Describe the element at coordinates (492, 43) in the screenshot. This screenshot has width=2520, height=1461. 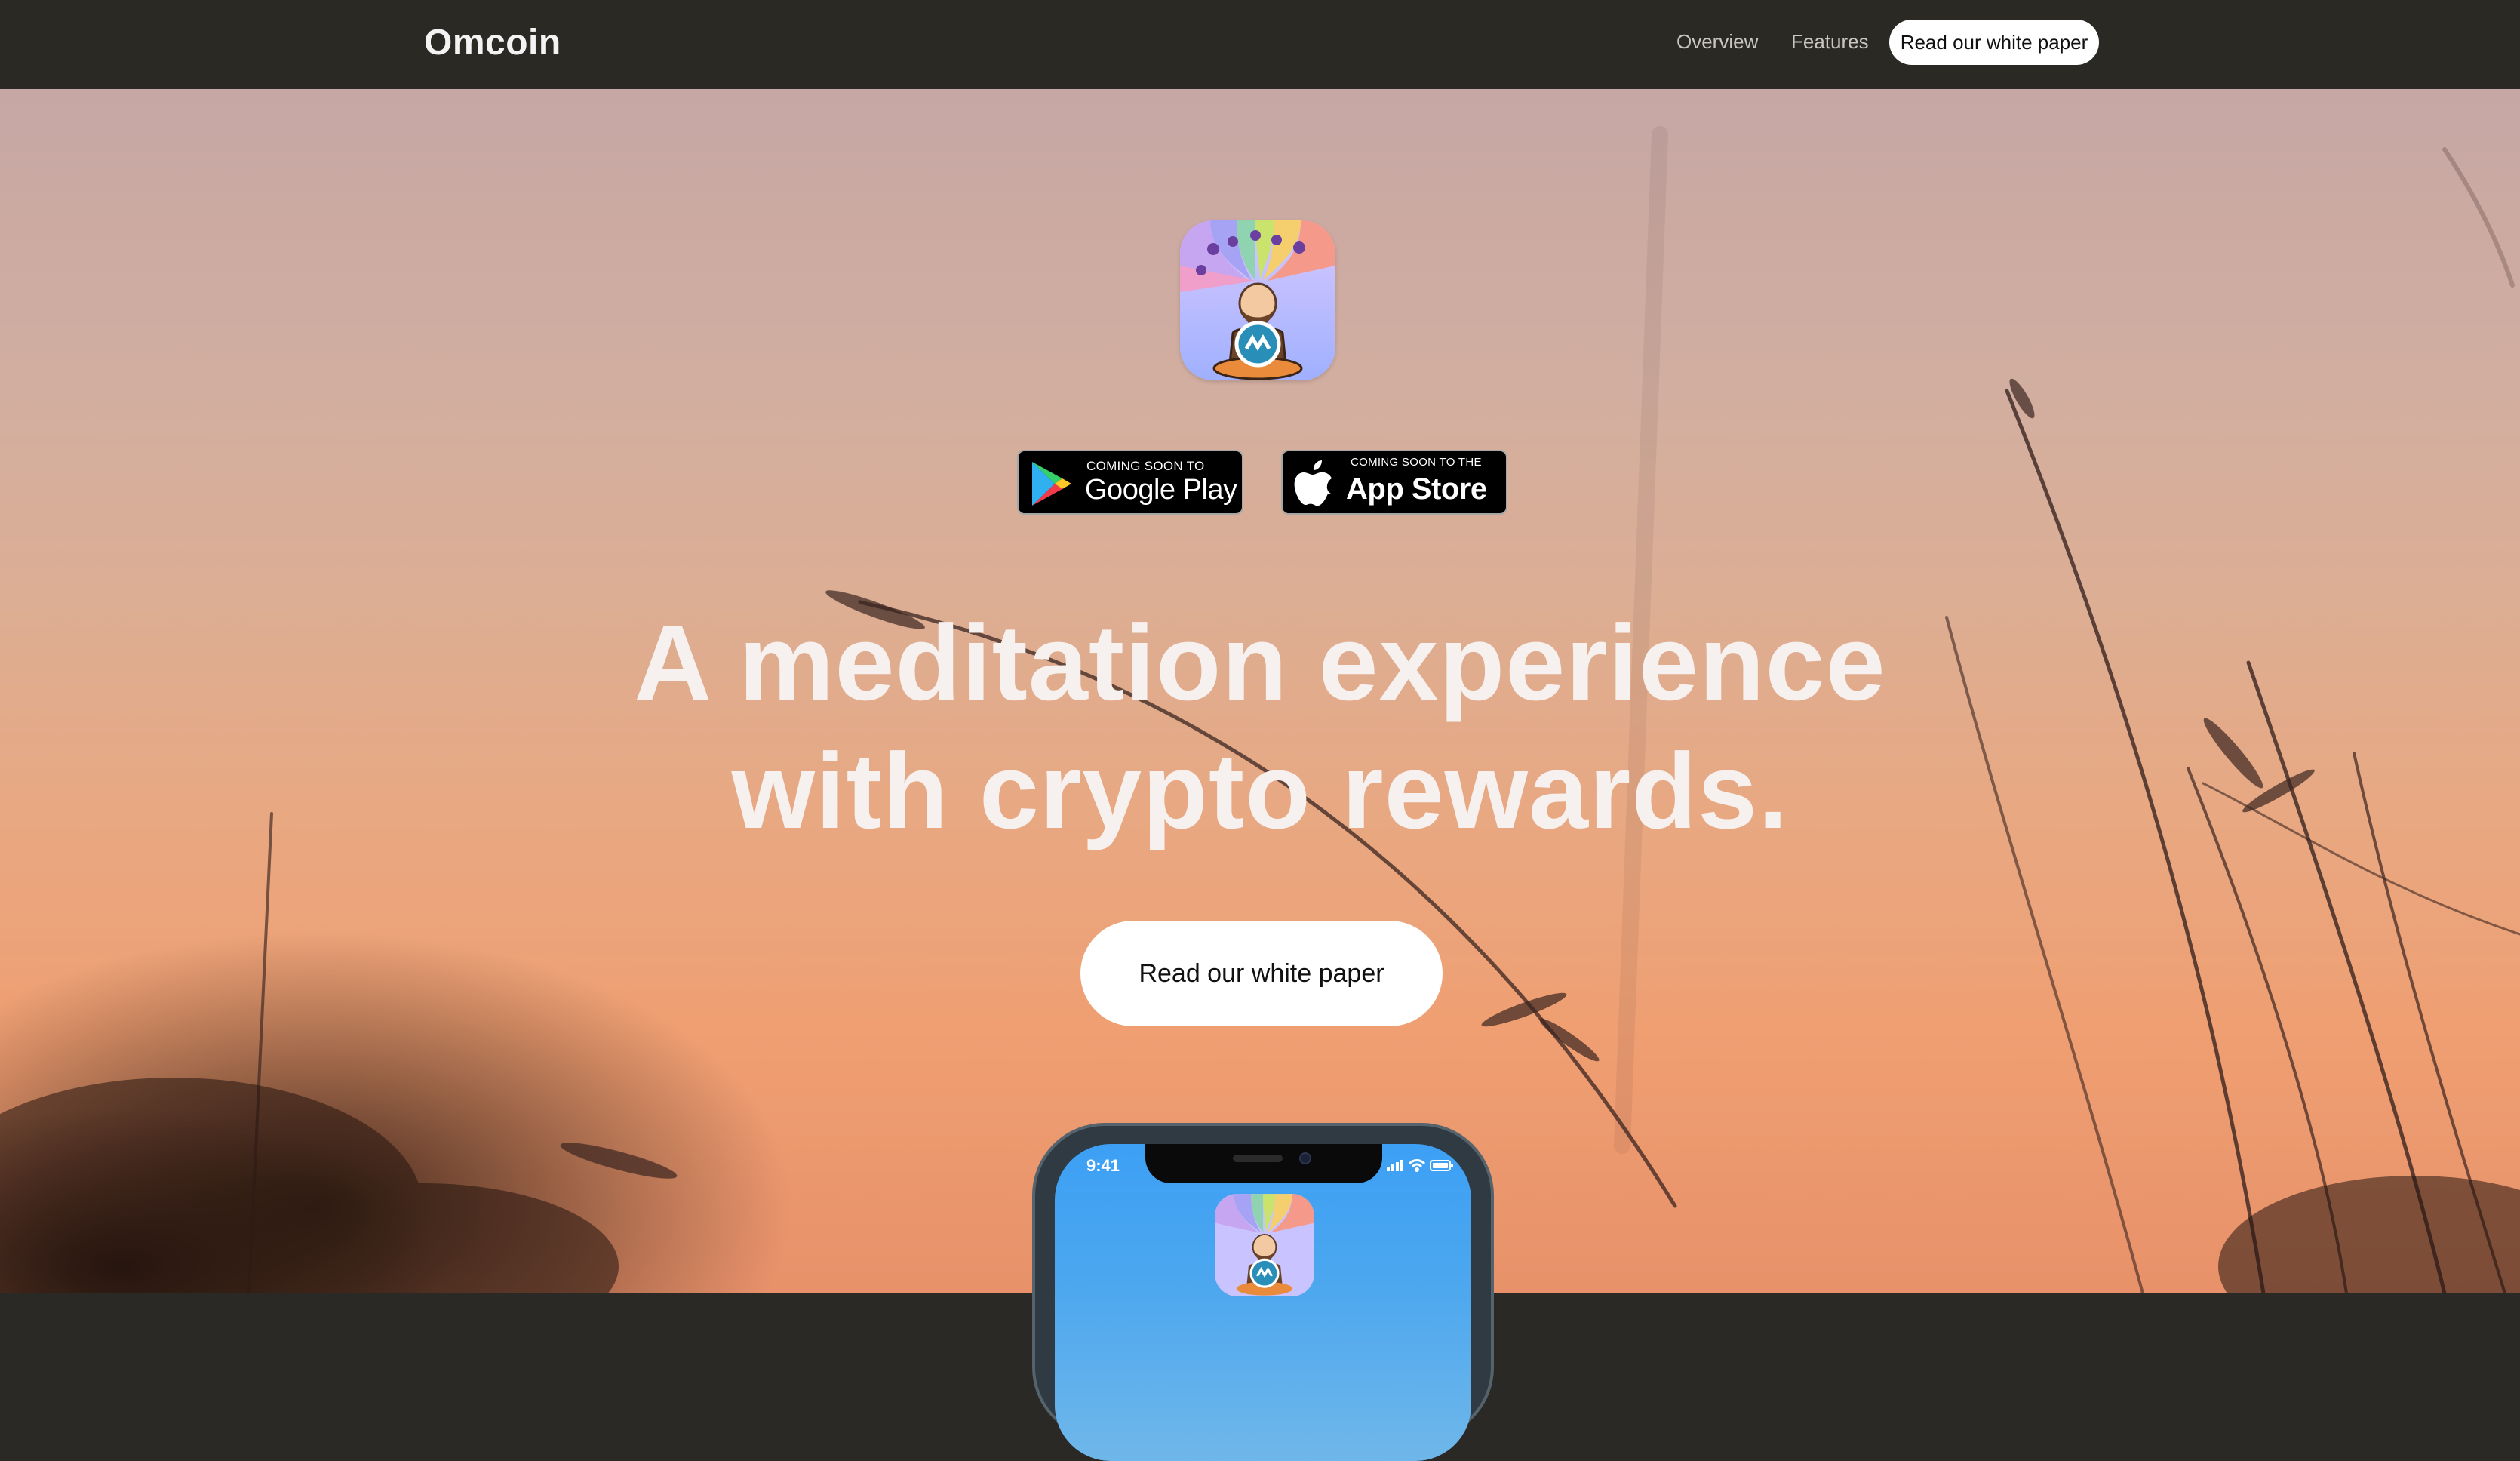
I see `brand-logo: Omcoin` at that location.